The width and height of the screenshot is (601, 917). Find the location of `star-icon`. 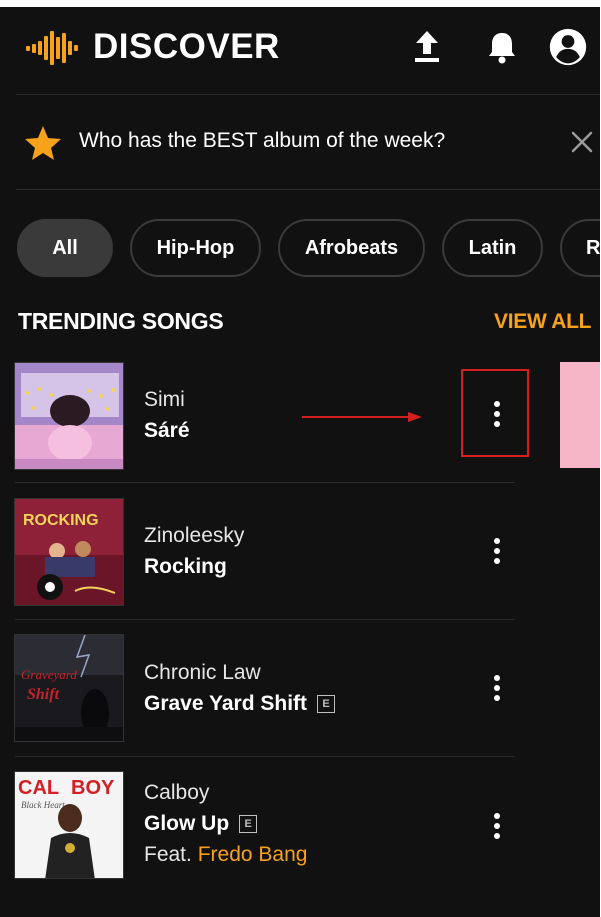

star-icon is located at coordinates (43, 143).